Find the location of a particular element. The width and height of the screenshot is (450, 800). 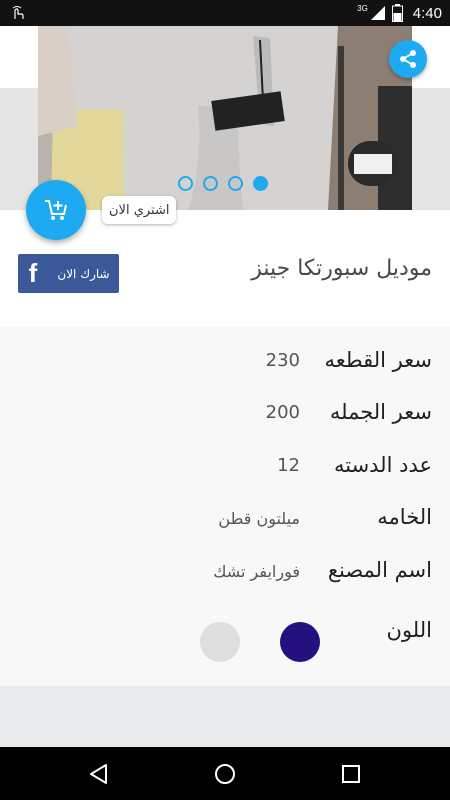

home-circle-icon is located at coordinates (225, 774).